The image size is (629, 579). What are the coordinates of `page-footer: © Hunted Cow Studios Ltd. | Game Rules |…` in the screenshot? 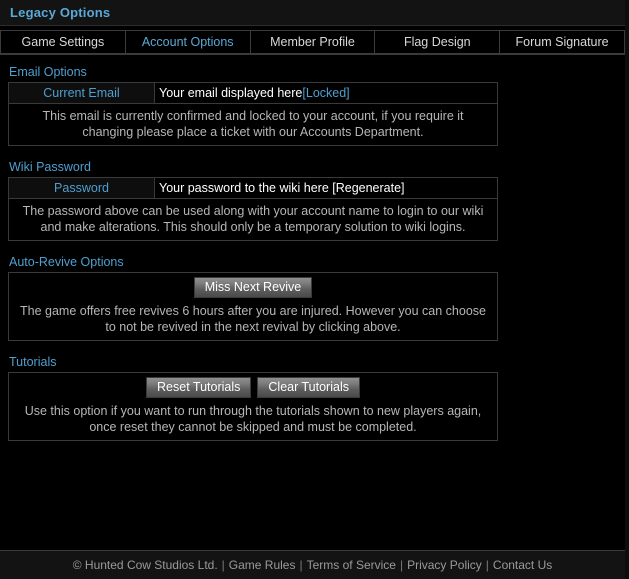 It's located at (312, 564).